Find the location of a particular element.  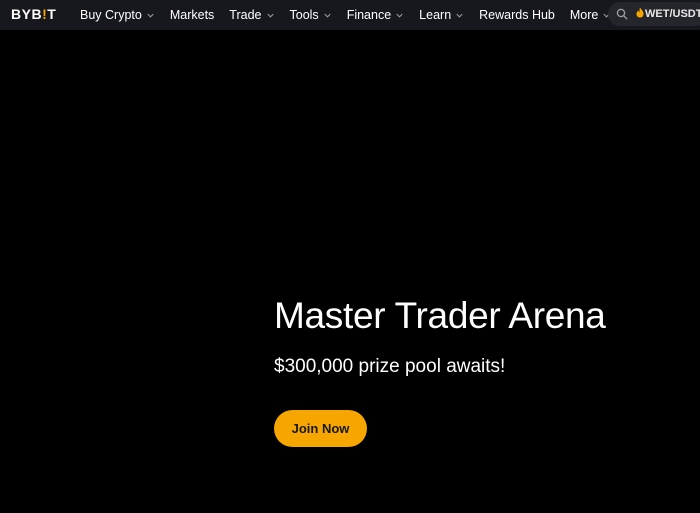

hero-title: Master Trader Arena is located at coordinates (440, 315).